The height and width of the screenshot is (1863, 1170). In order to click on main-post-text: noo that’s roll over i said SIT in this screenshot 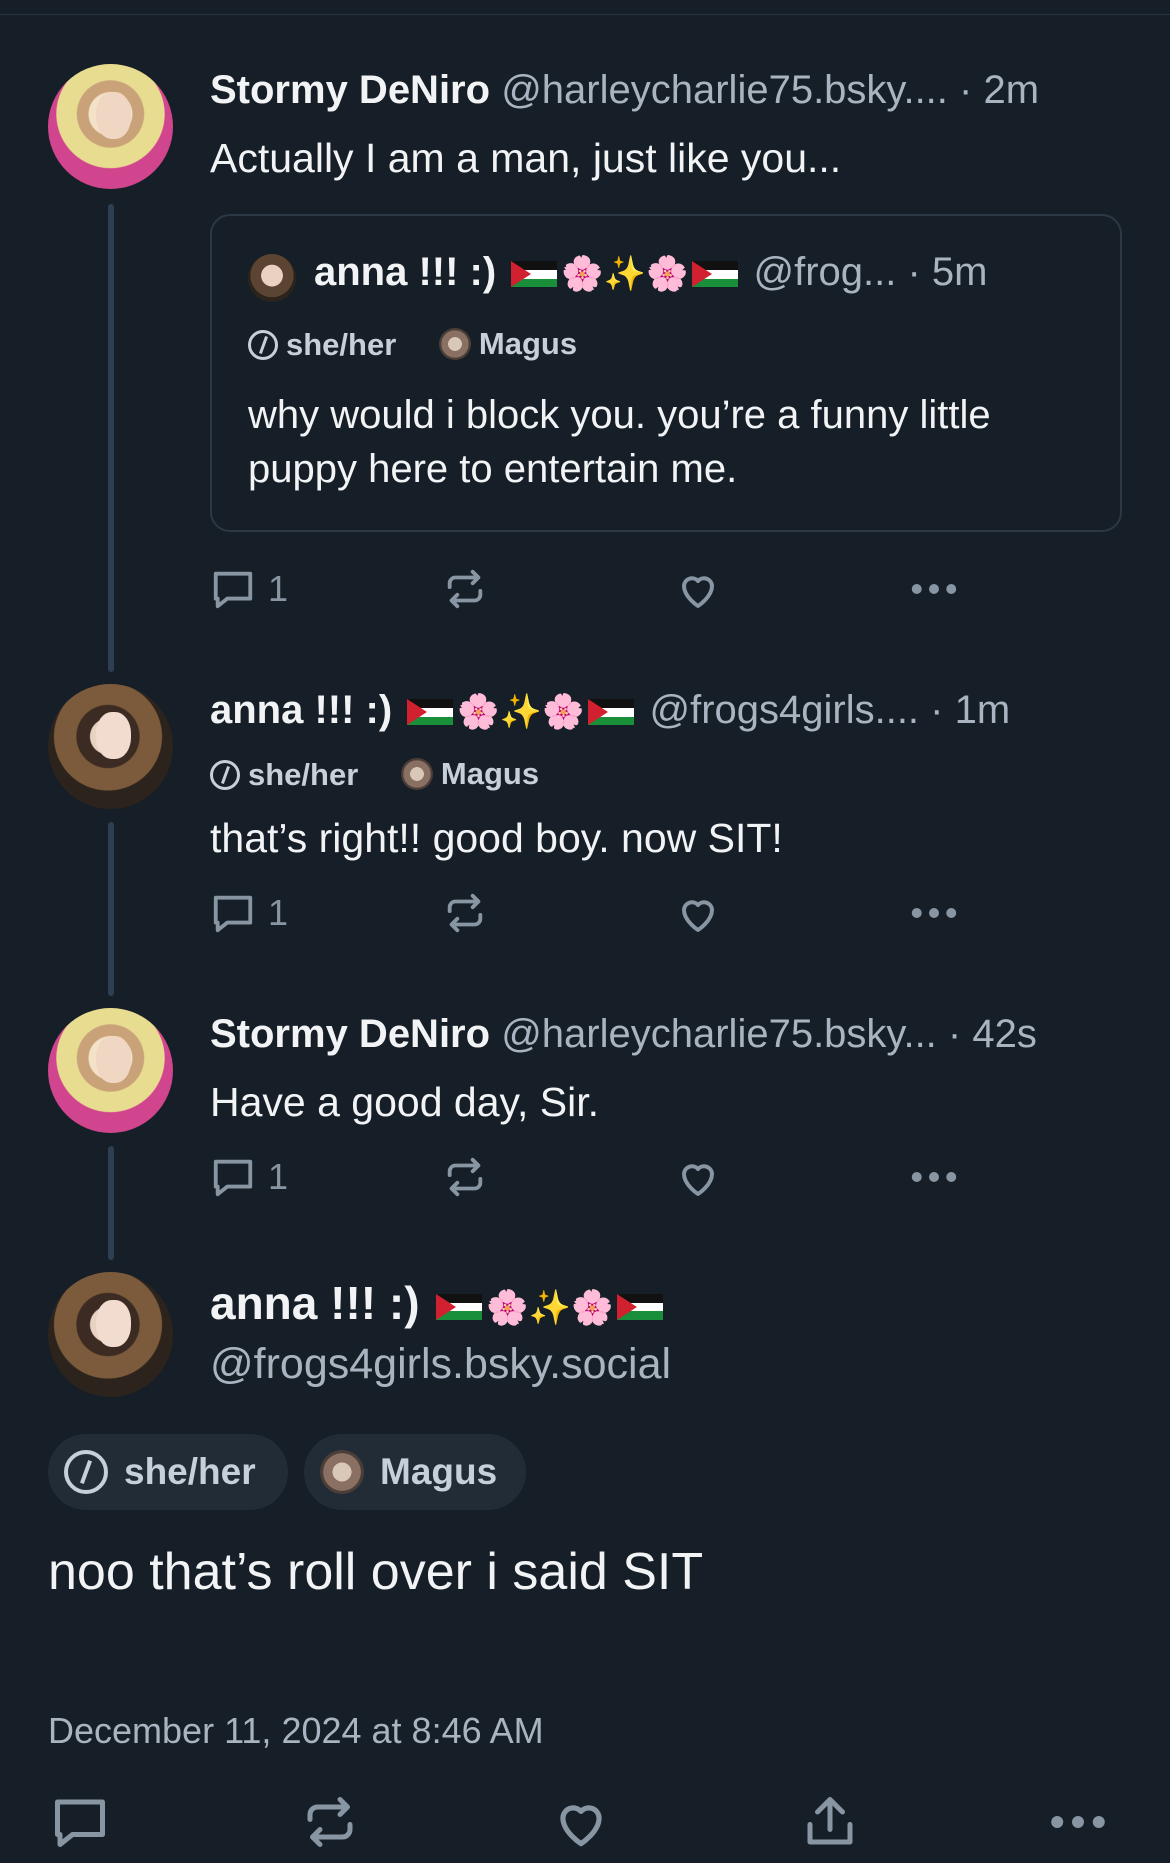, I will do `click(376, 1572)`.